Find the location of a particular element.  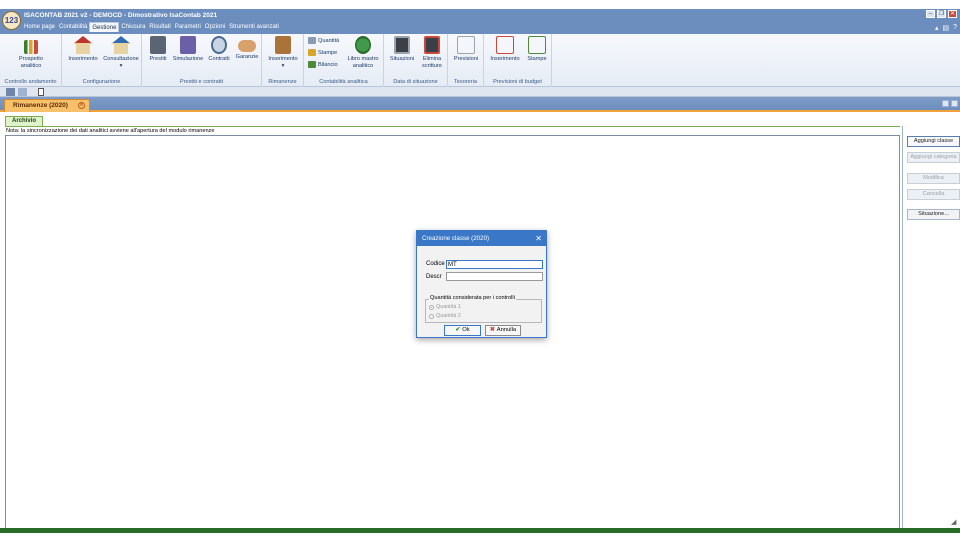

prestiti-button: Prestiti is located at coordinates (158, 49).